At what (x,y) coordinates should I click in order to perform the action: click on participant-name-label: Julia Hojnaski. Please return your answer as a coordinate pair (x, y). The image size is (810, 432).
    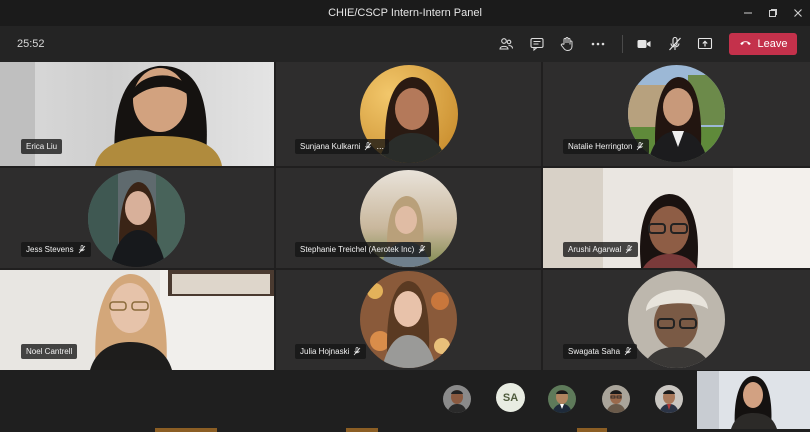
    Looking at the image, I should click on (331, 351).